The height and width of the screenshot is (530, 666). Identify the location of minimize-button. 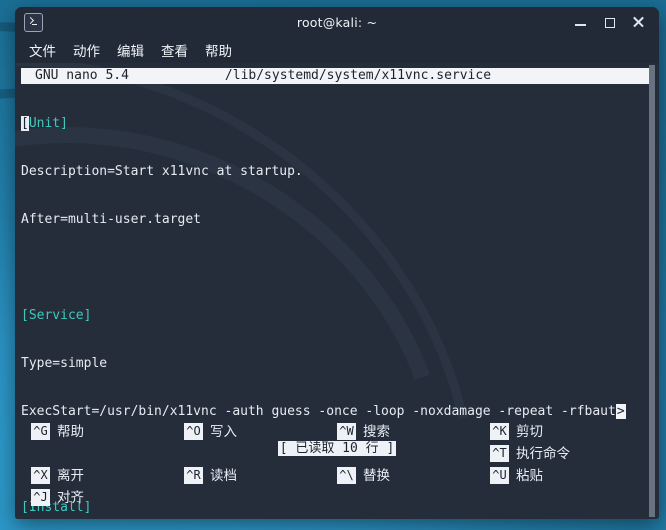
(580, 22).